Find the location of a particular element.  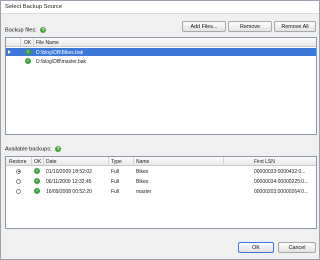

file-name-cell: D:\blog\DB\Bikes.bak is located at coordinates (60, 52).